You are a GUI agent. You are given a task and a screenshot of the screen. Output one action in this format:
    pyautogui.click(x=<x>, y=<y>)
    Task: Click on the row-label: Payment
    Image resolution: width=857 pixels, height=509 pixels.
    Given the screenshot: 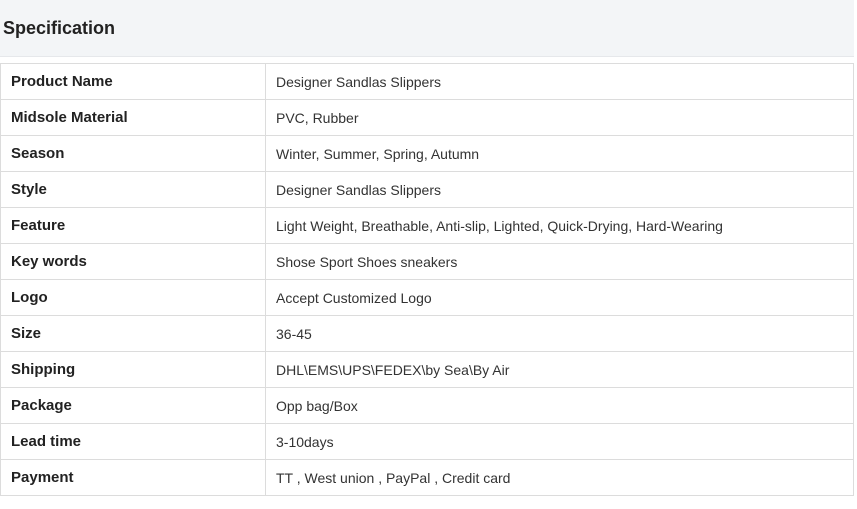 What is the action you would take?
    pyautogui.click(x=133, y=477)
    